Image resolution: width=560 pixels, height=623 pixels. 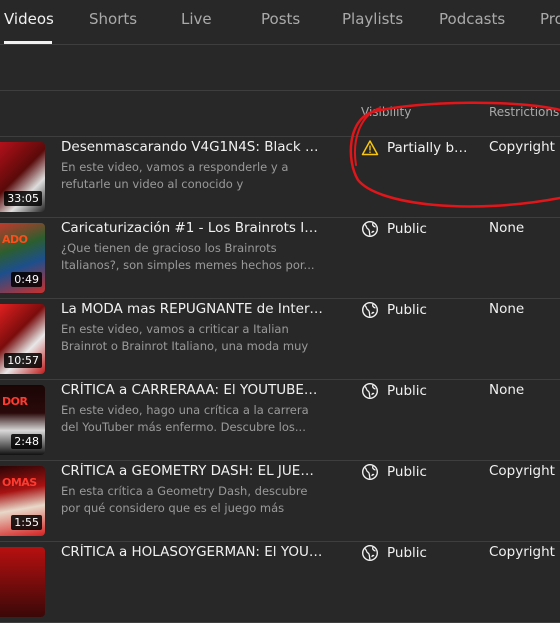 What do you see at coordinates (280, 114) in the screenshot?
I see `table-header: Visibility Restrictions` at bounding box center [280, 114].